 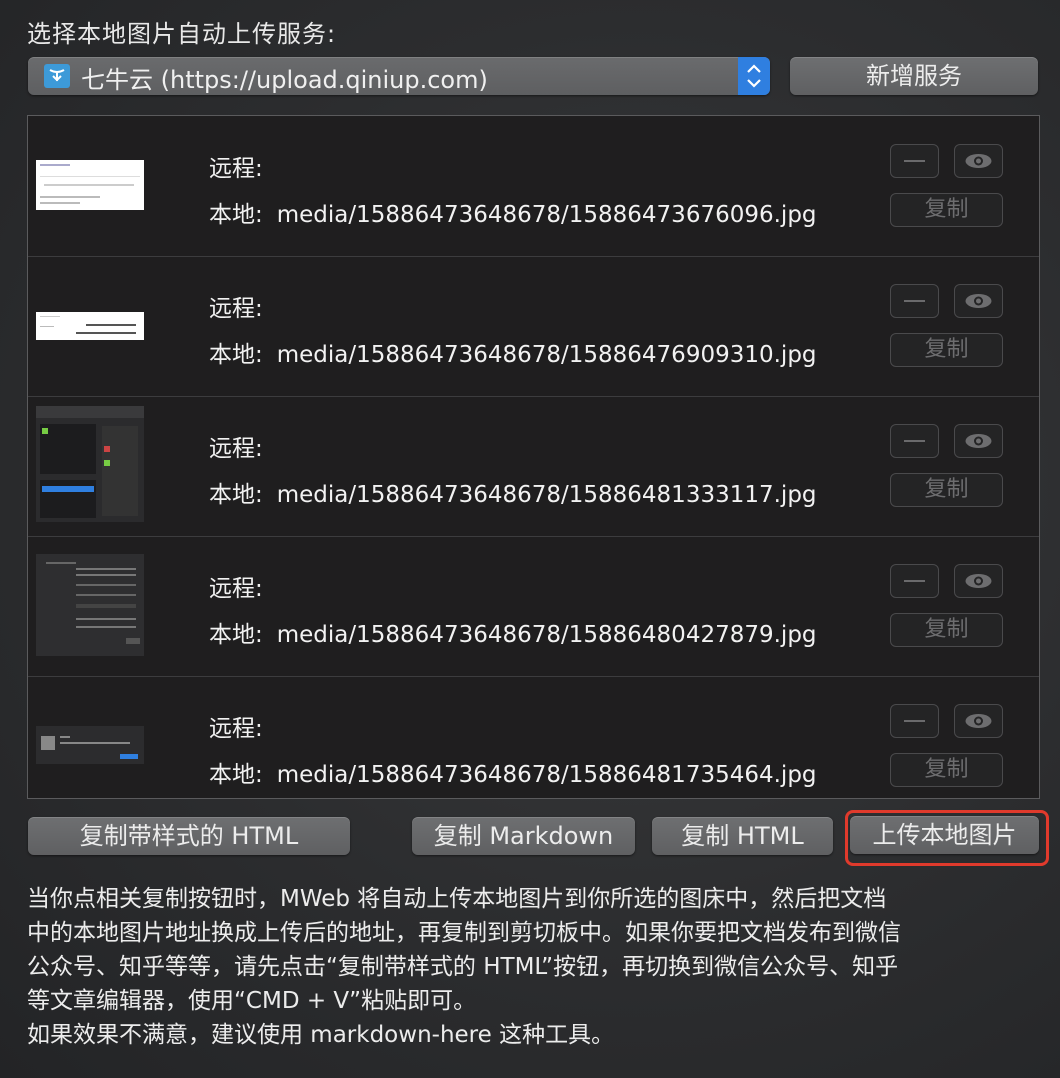 What do you see at coordinates (57, 76) in the screenshot?
I see `qiniu-logo-icon` at bounding box center [57, 76].